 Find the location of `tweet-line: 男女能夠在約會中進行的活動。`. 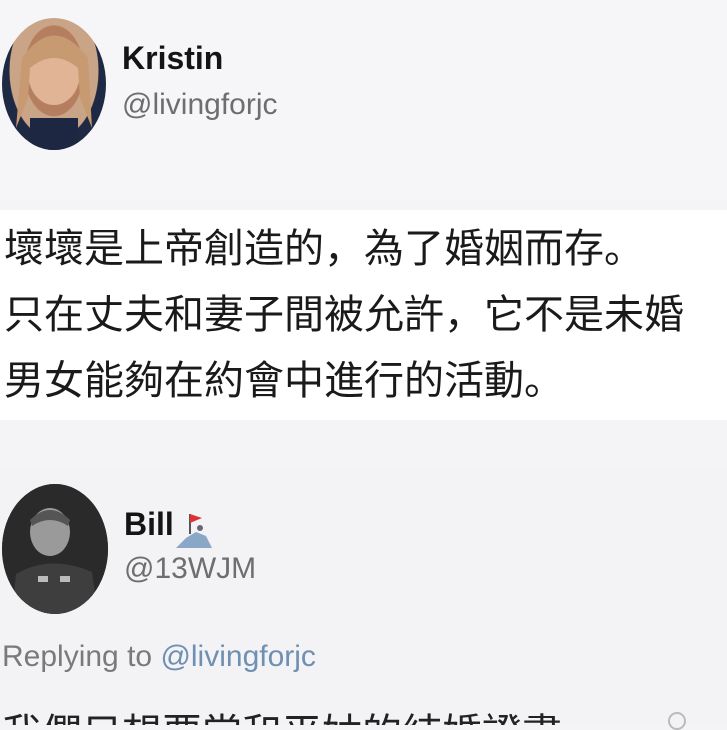

tweet-line: 男女能夠在約會中進行的活動。 is located at coordinates (284, 381).